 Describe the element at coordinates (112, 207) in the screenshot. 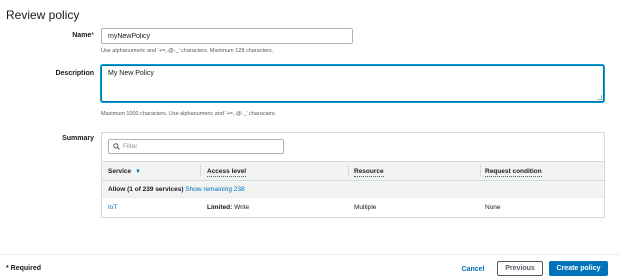

I see `service-link: IoT` at that location.